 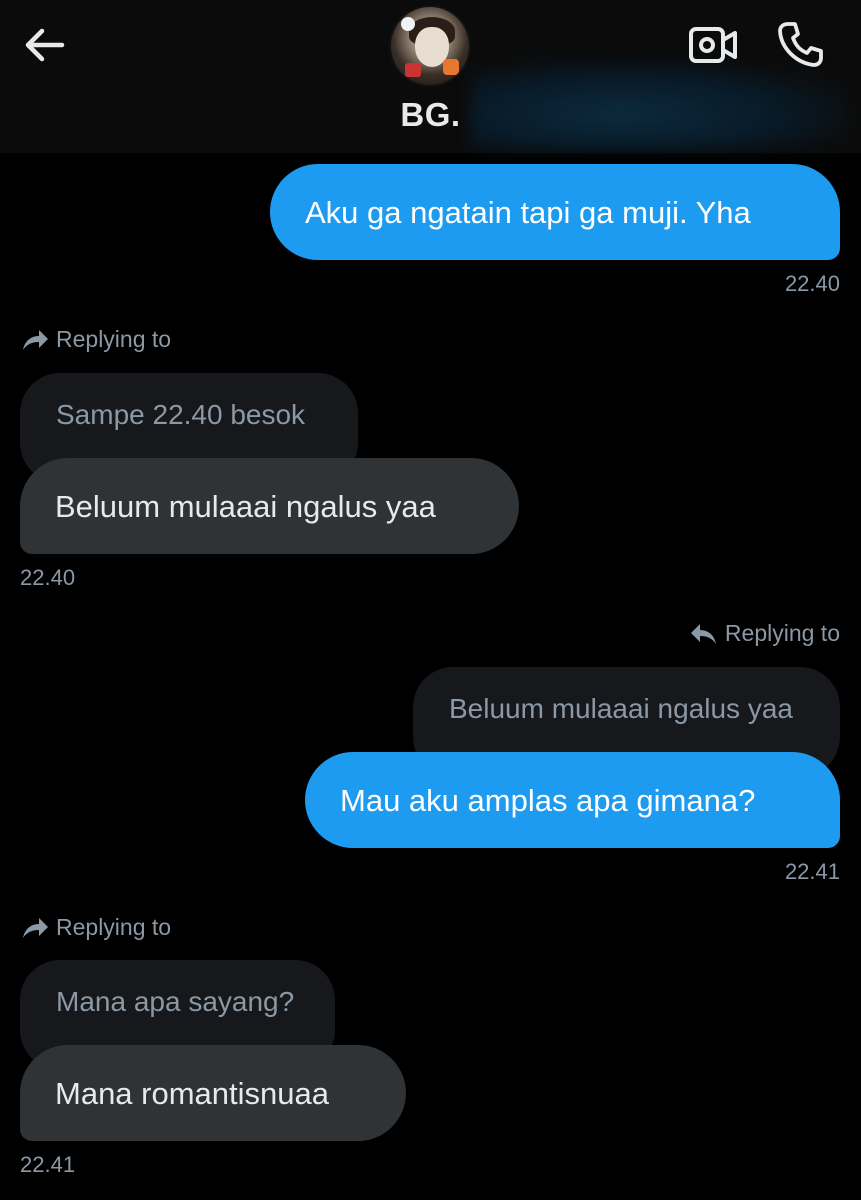 What do you see at coordinates (181, 414) in the screenshot?
I see `quoted-text: Sampe 22.40 besok` at bounding box center [181, 414].